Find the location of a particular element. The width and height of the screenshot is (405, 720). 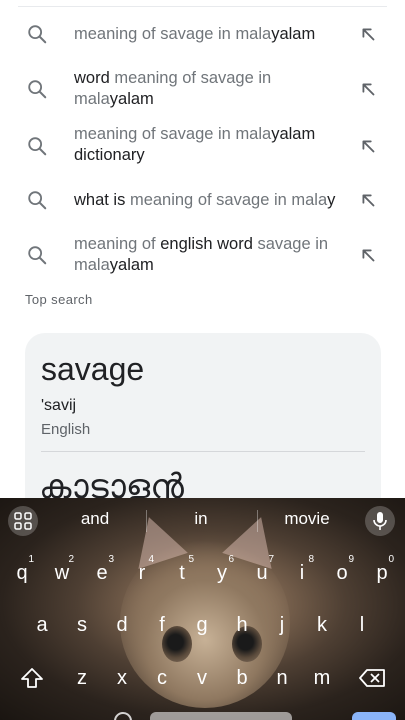

key-c: c is located at coordinates (162, 678).